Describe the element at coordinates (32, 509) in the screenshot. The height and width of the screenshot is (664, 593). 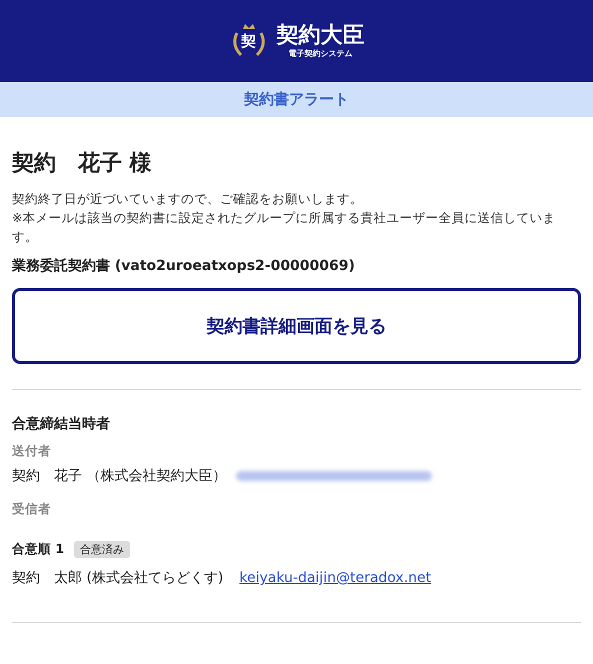
I see `recipients-label: 受信者` at that location.